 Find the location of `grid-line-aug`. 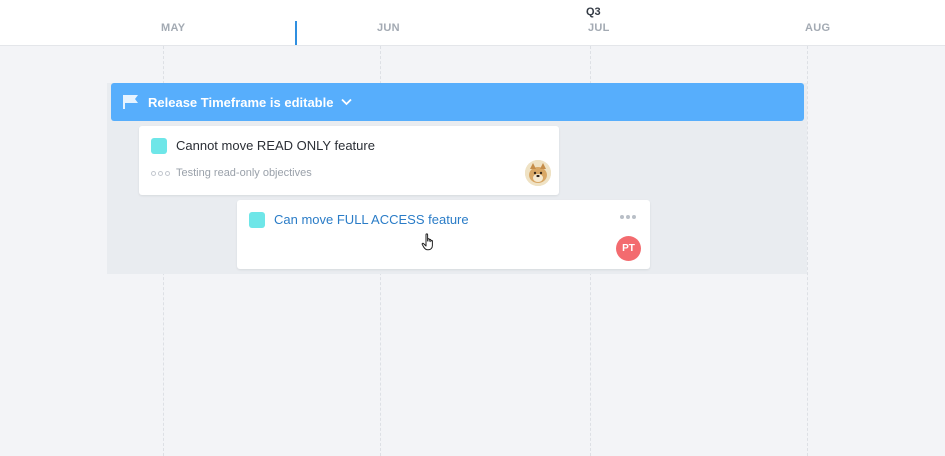

grid-line-aug is located at coordinates (807, 251).